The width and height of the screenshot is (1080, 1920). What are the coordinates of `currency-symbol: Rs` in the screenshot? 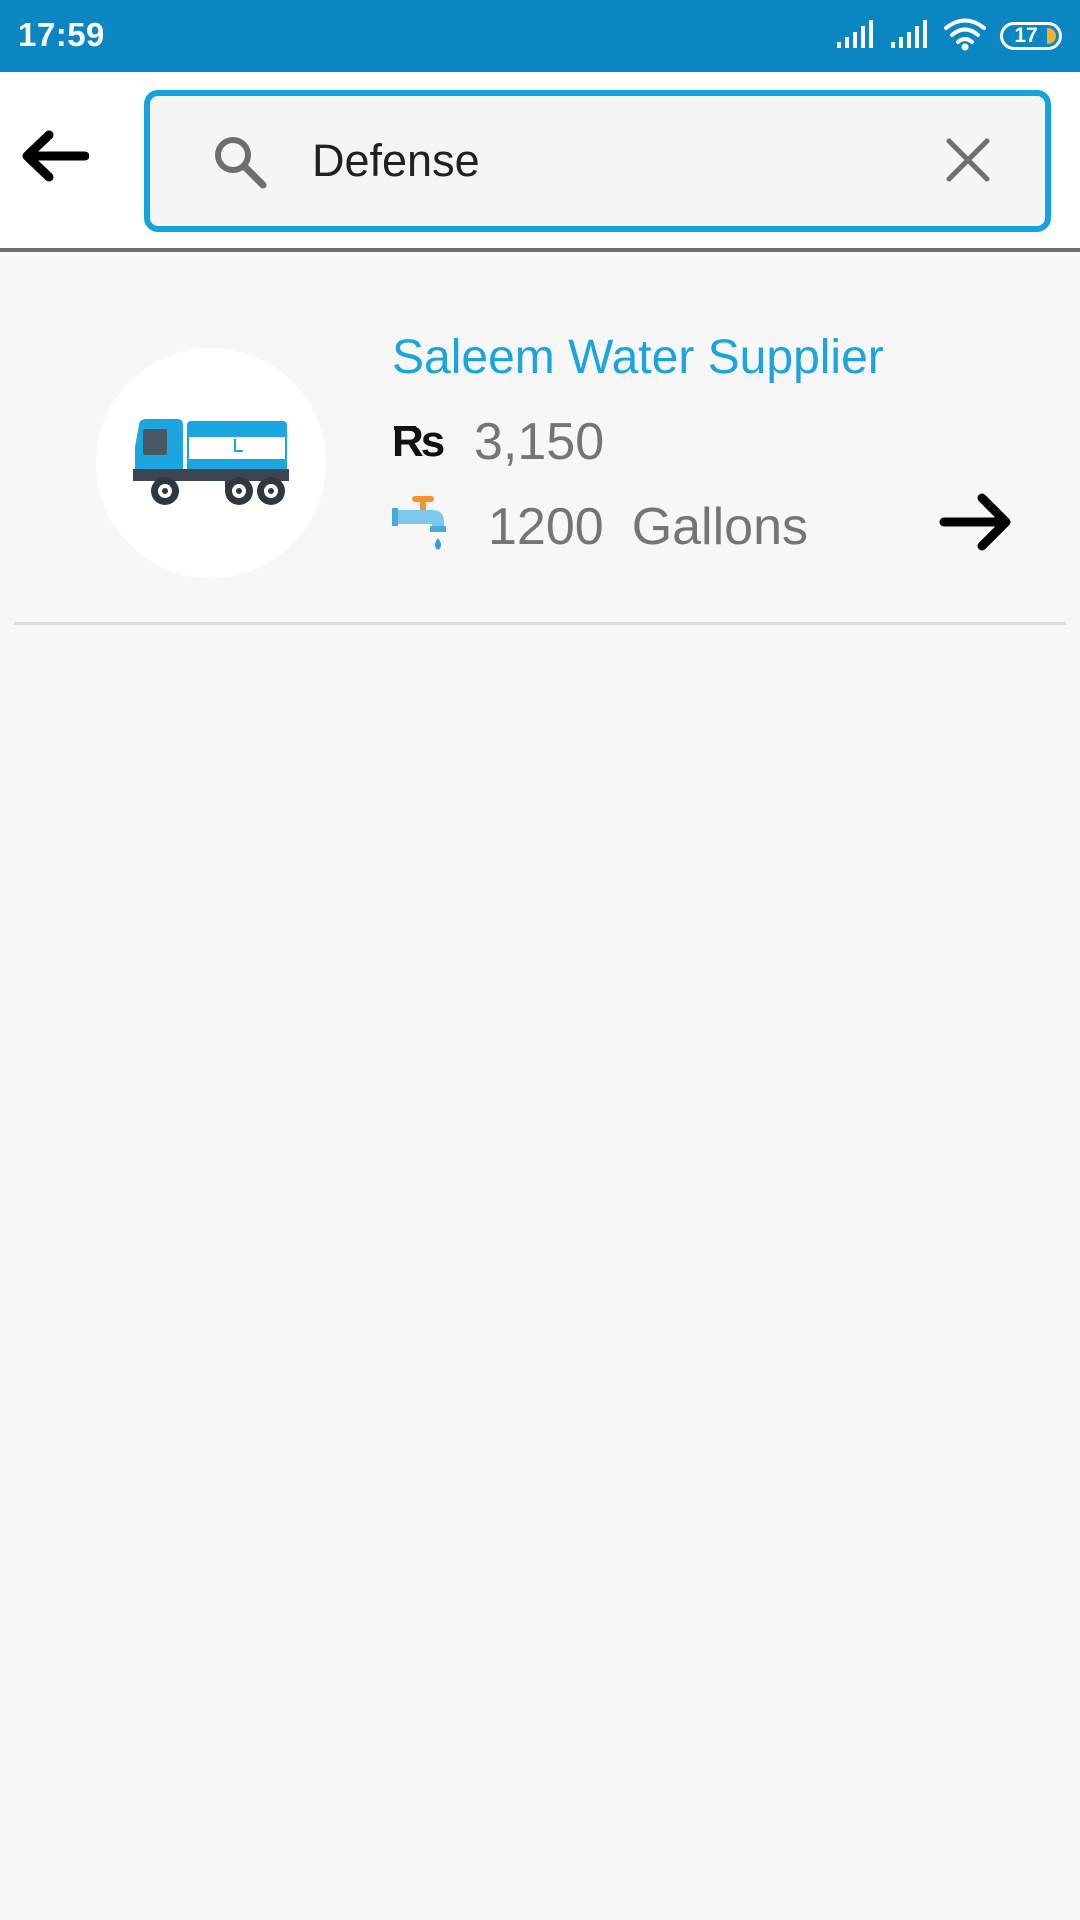 It's located at (418, 441).